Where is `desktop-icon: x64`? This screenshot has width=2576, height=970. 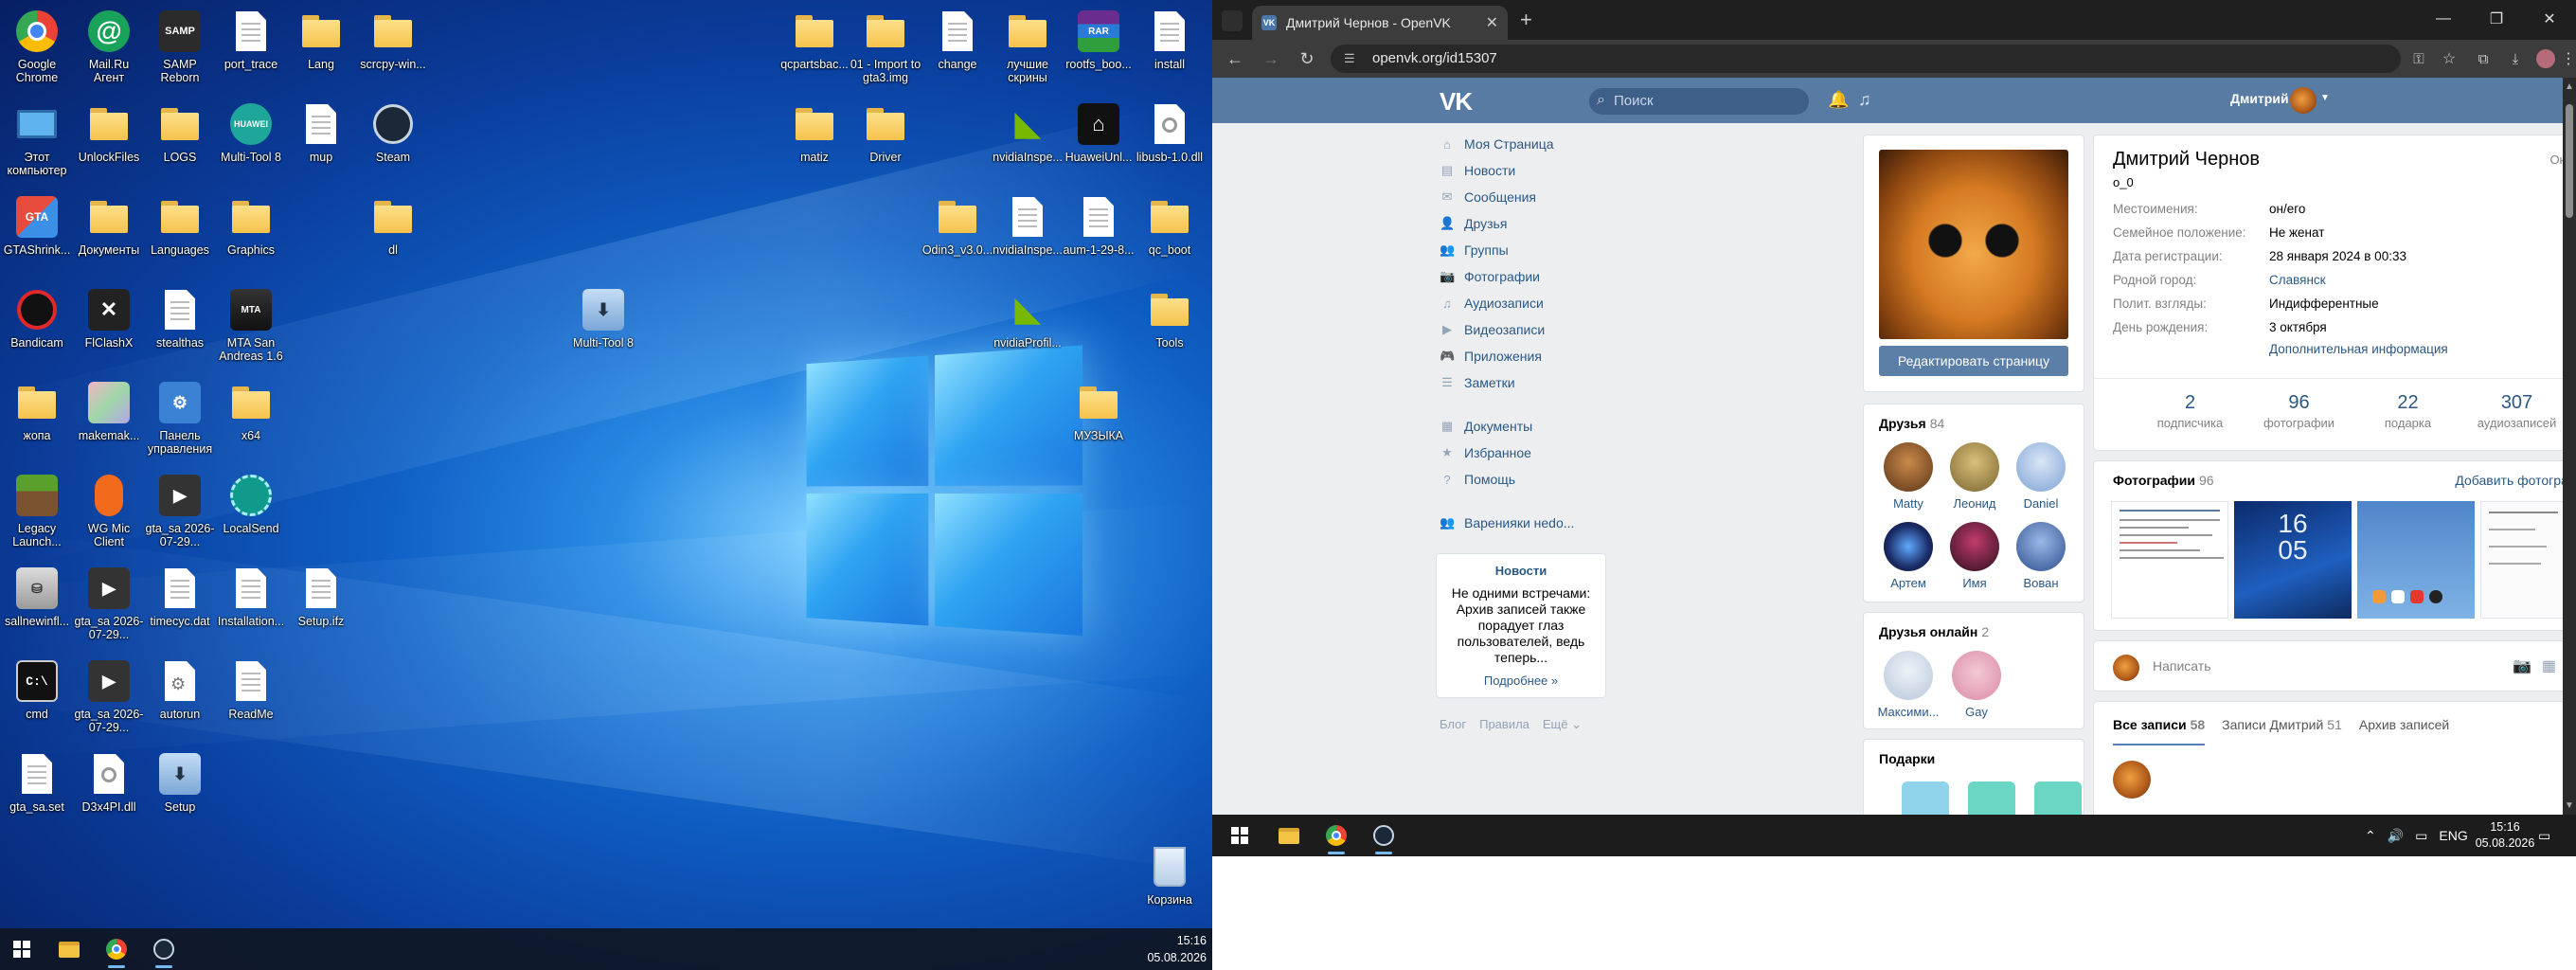
desktop-icon: x64 is located at coordinates (251, 410).